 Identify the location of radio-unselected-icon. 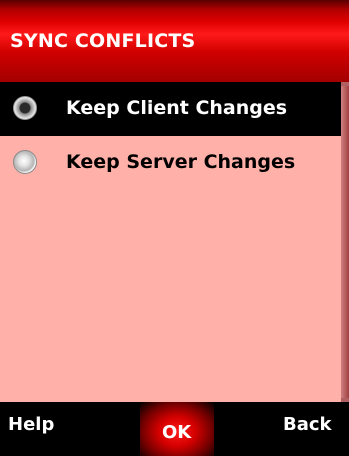
(25, 162).